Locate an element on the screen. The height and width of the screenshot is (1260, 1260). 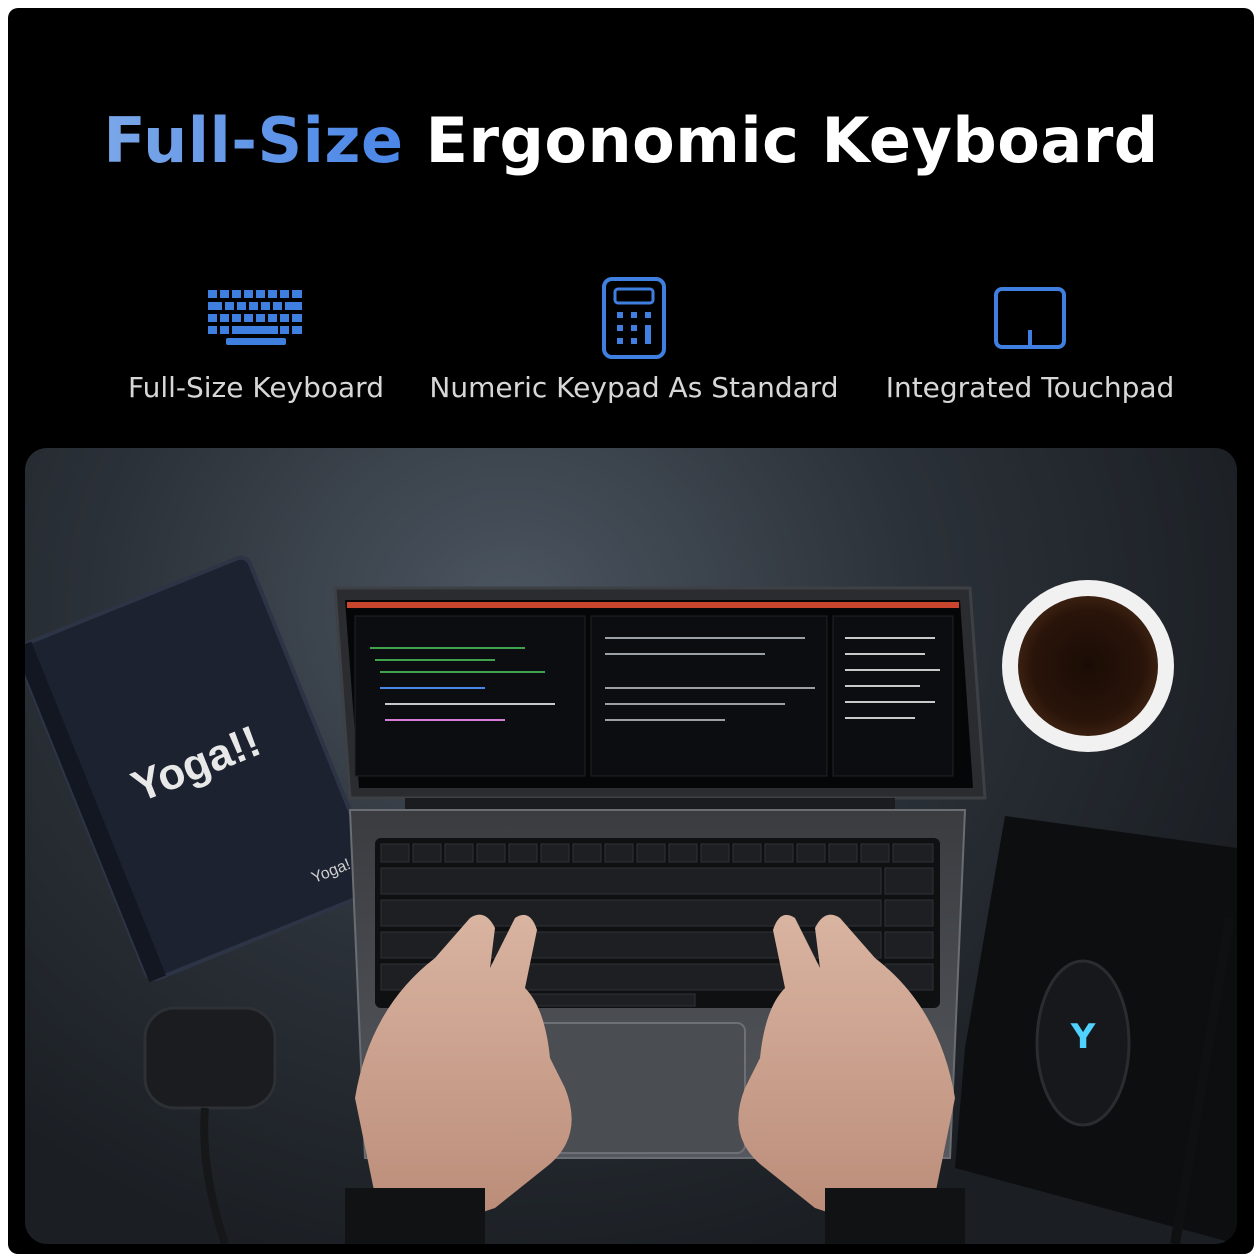
page-title: Full-Size Ergonomic Keyboard is located at coordinates (631, 140).